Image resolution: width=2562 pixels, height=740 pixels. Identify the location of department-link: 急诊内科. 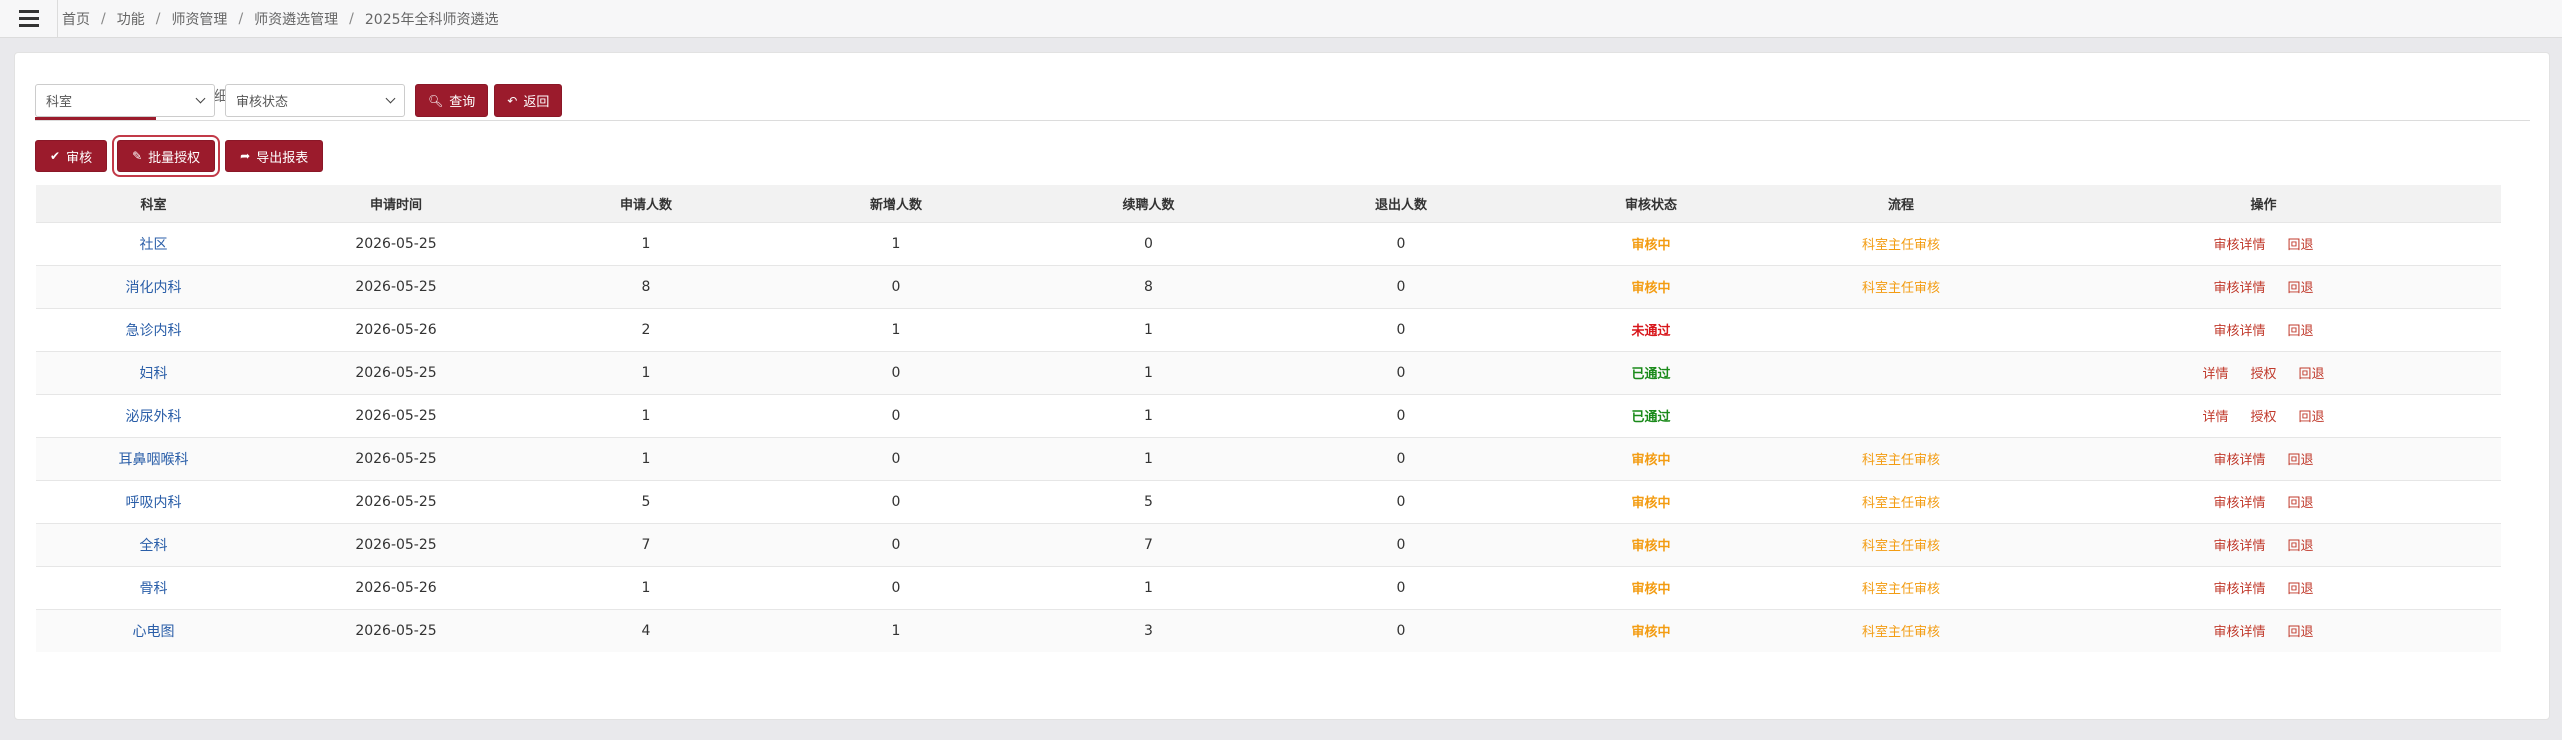
(154, 331).